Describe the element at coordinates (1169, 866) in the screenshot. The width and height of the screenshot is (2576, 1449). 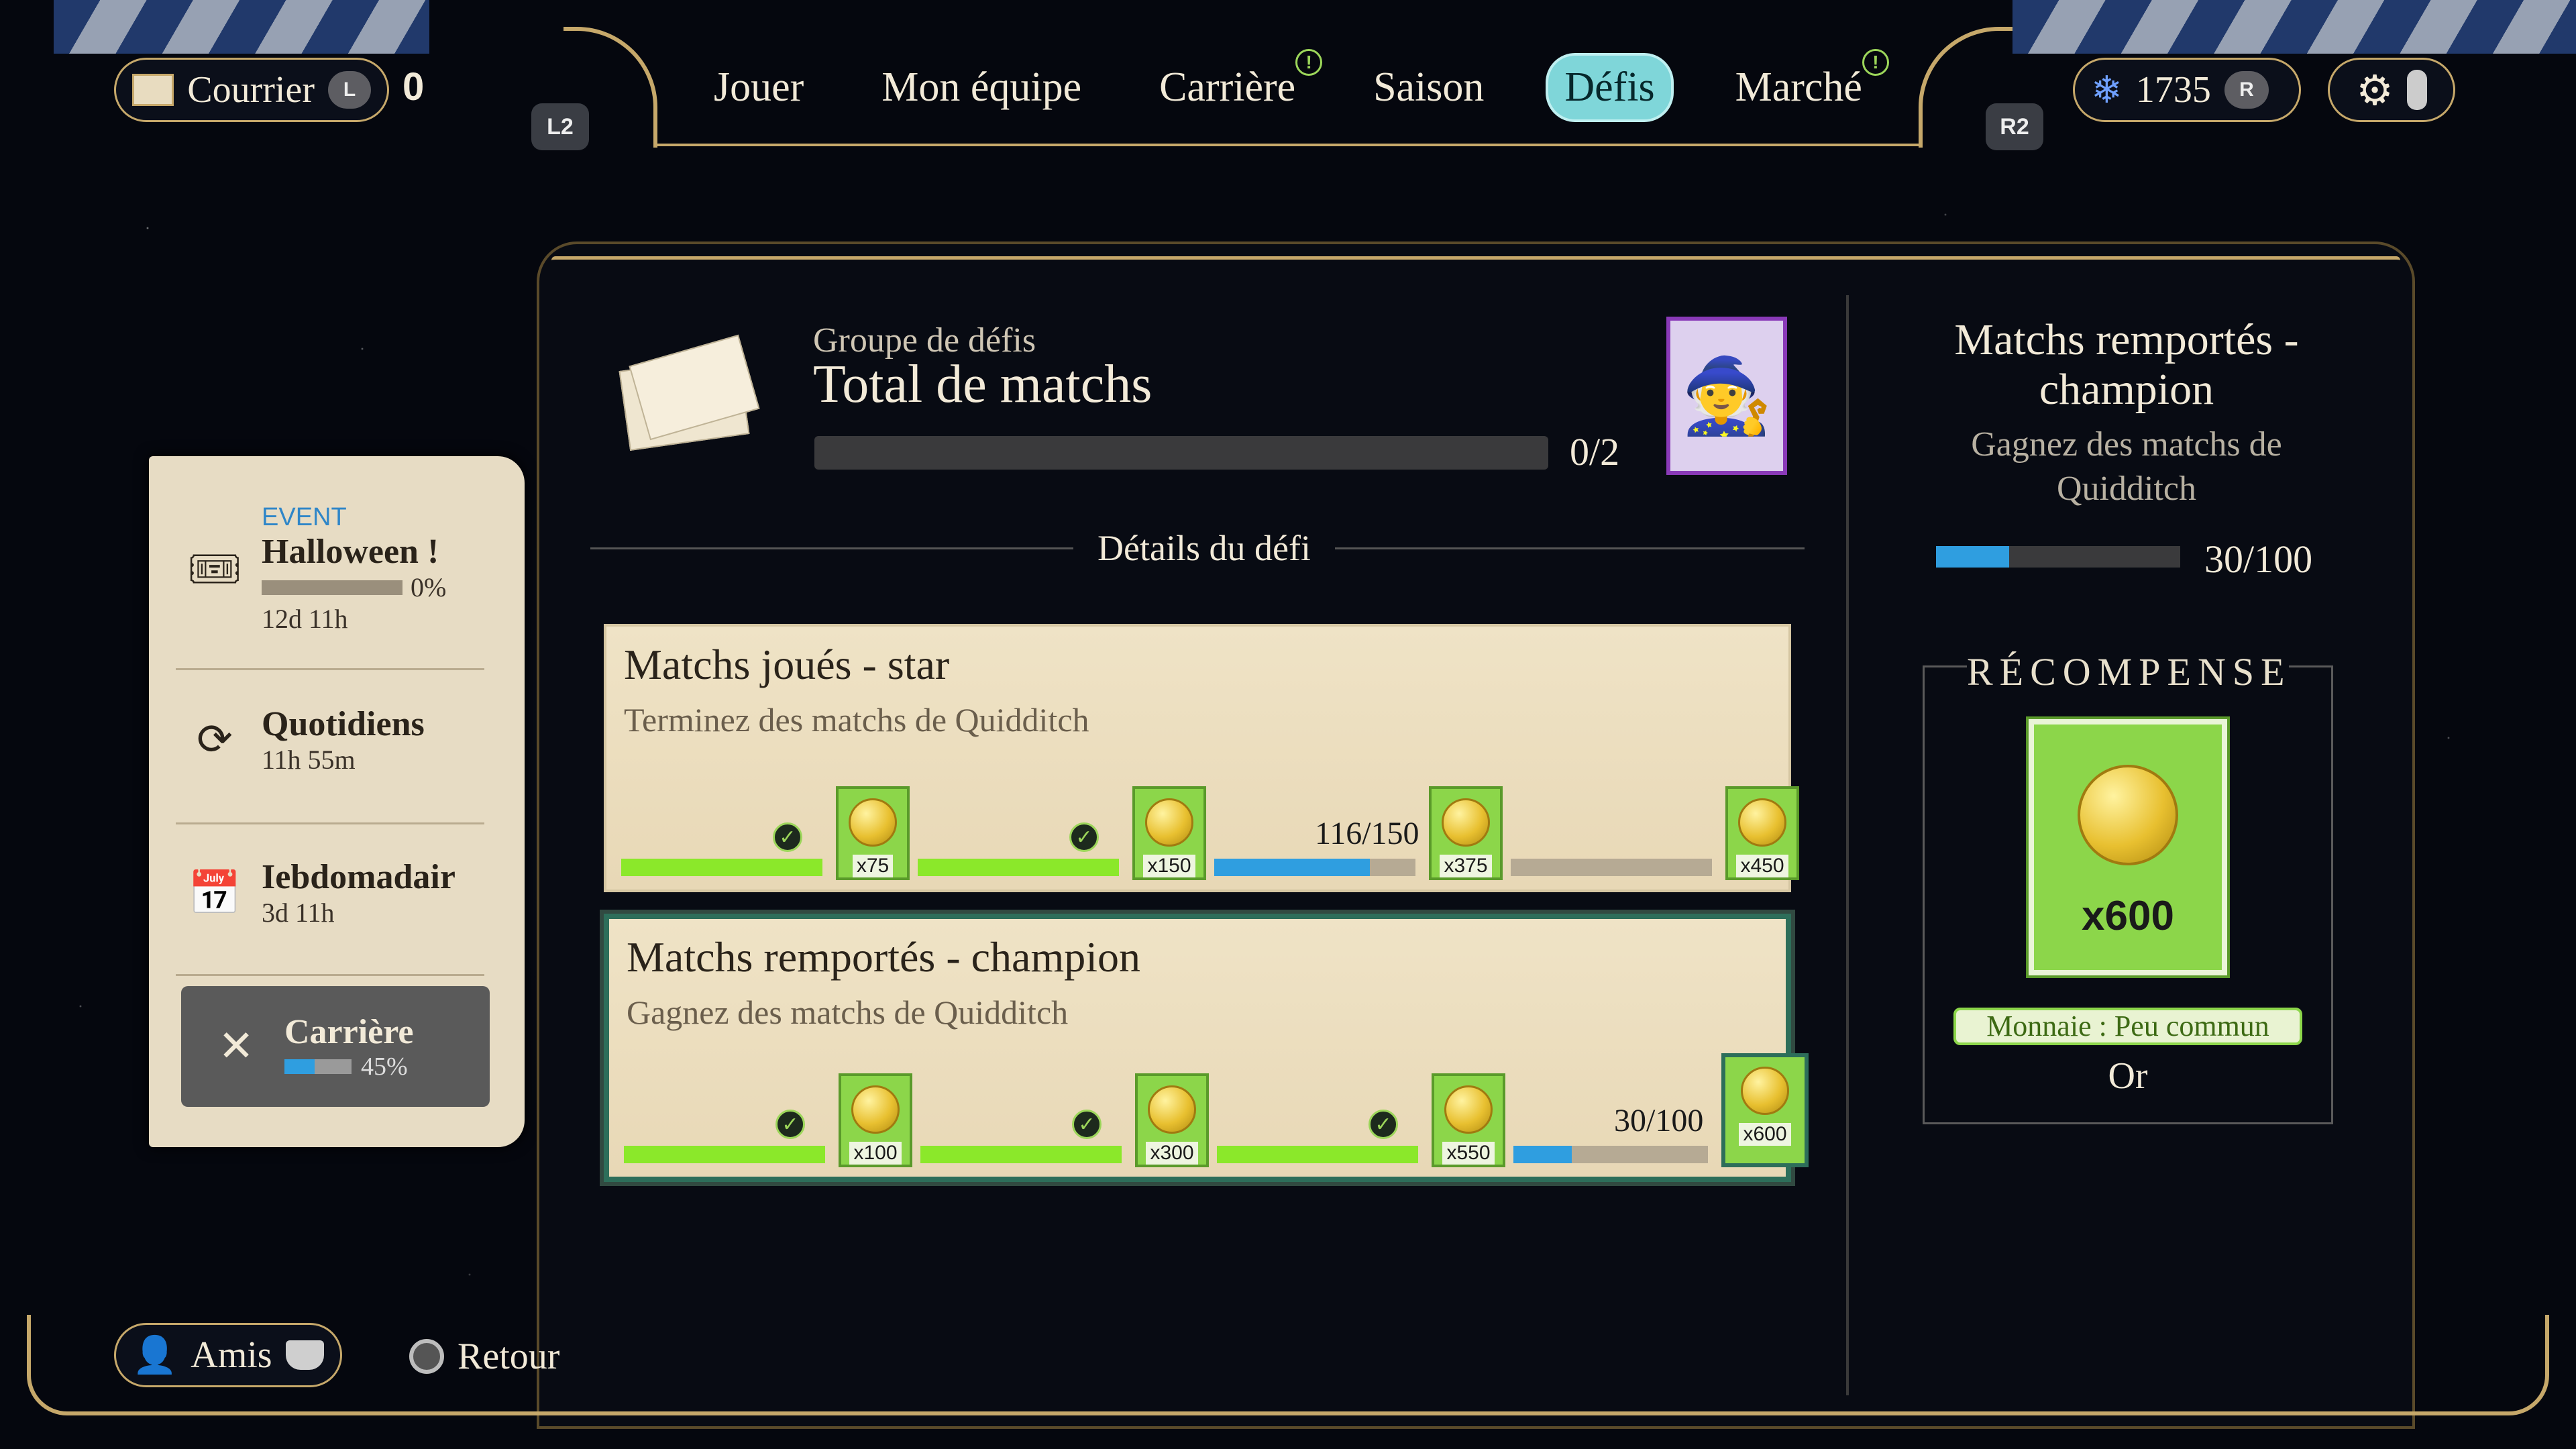
I see `reward-qty: x150` at that location.